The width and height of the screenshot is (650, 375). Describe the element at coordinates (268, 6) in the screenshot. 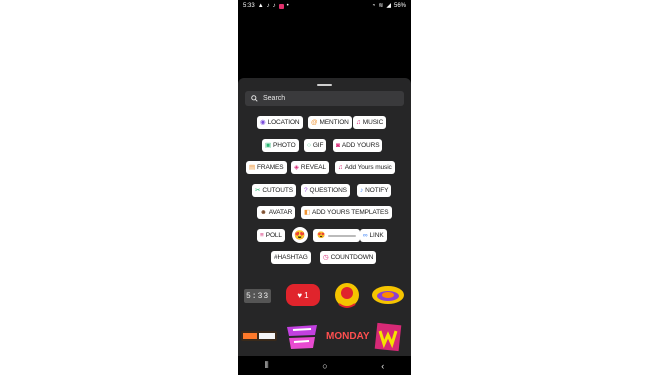

I see `tiktok-icon: ♪` at that location.